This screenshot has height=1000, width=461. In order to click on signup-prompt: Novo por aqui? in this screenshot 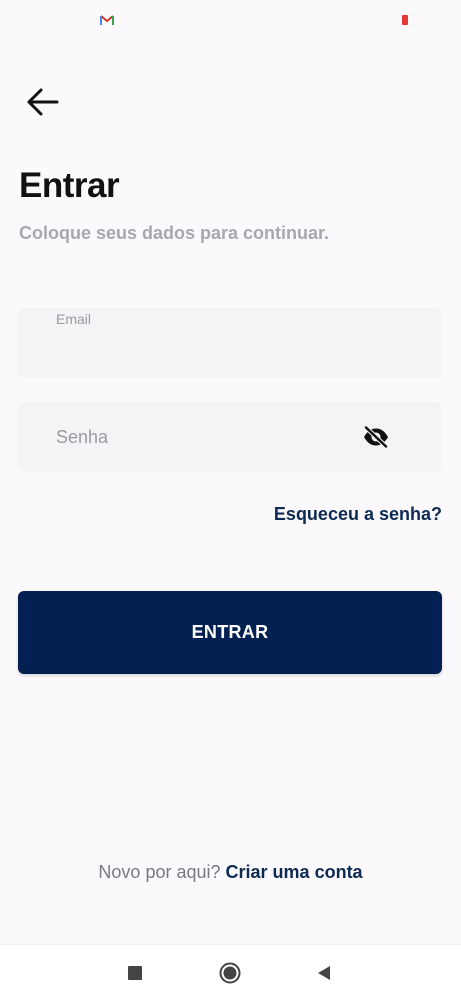, I will do `click(159, 872)`.